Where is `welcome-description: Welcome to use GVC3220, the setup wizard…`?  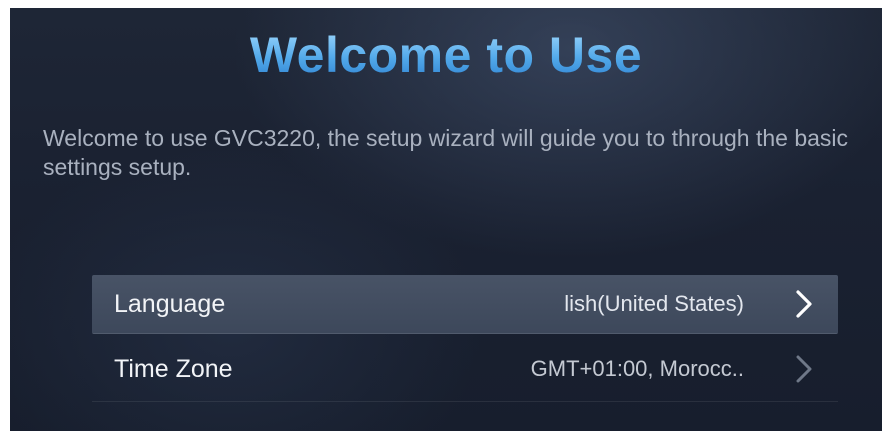 welcome-description: Welcome to use GVC3220, the setup wizard… is located at coordinates (446, 152).